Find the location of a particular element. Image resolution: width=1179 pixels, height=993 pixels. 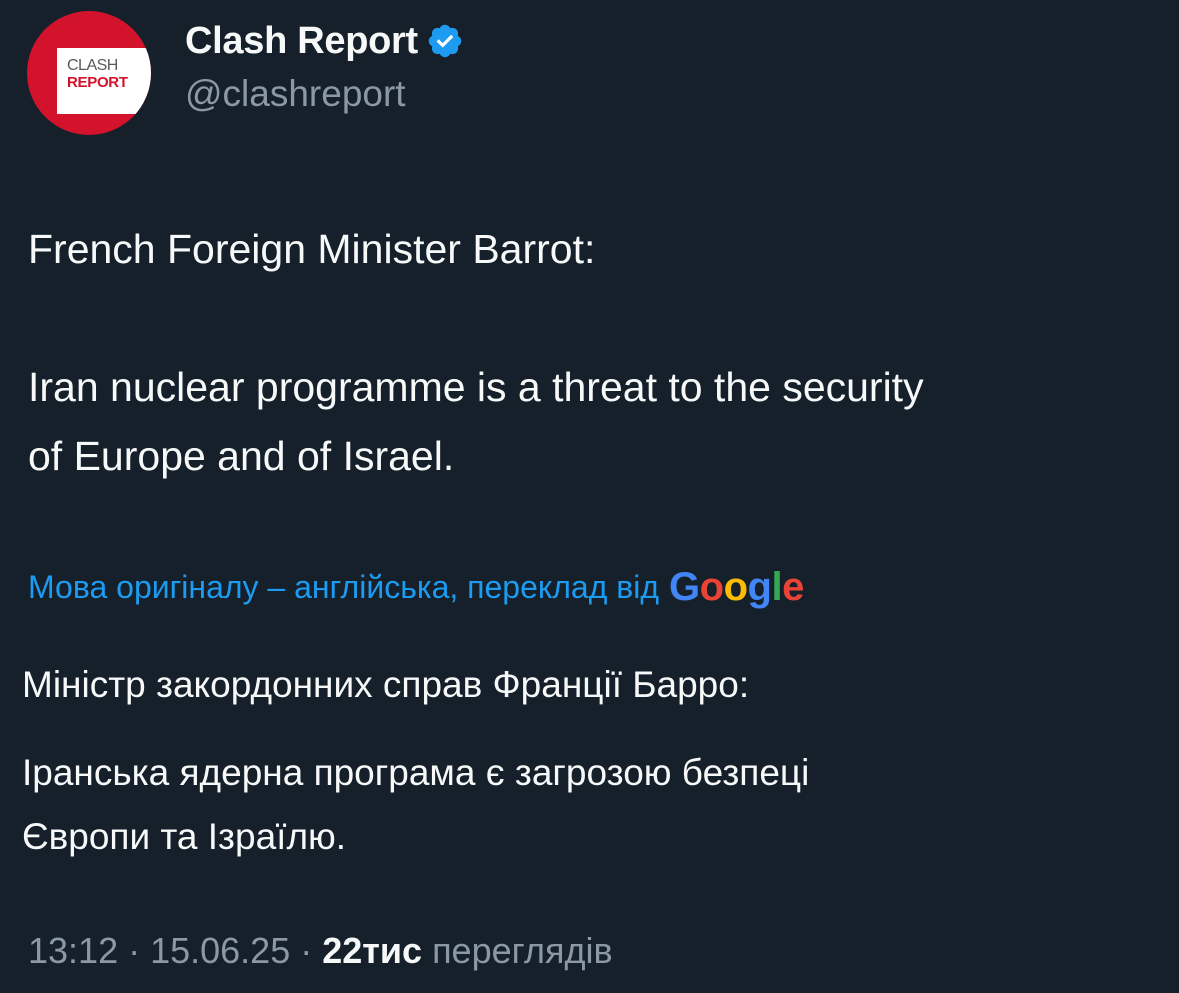

views-label: переглядів is located at coordinates (522, 951).